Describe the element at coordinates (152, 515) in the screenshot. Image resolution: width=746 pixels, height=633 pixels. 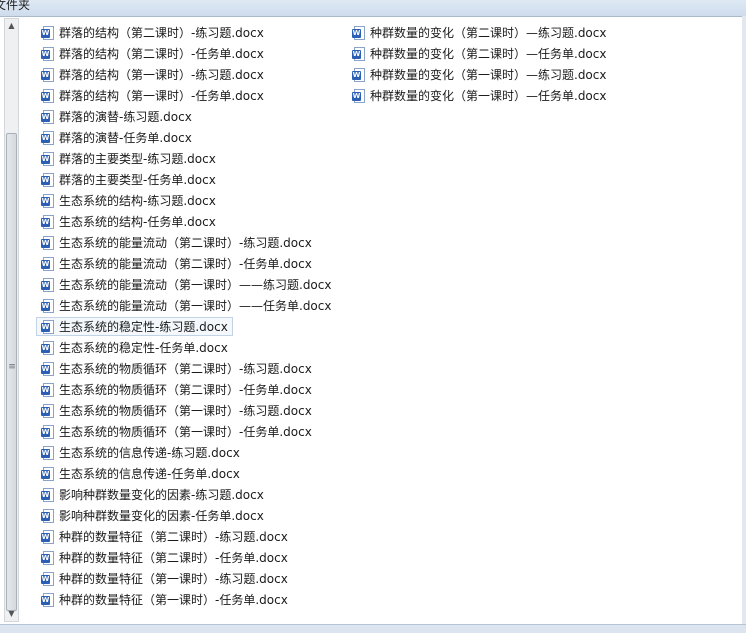
I see `file-item: W 影响种群数量变化的因素-任务单.docx` at that location.